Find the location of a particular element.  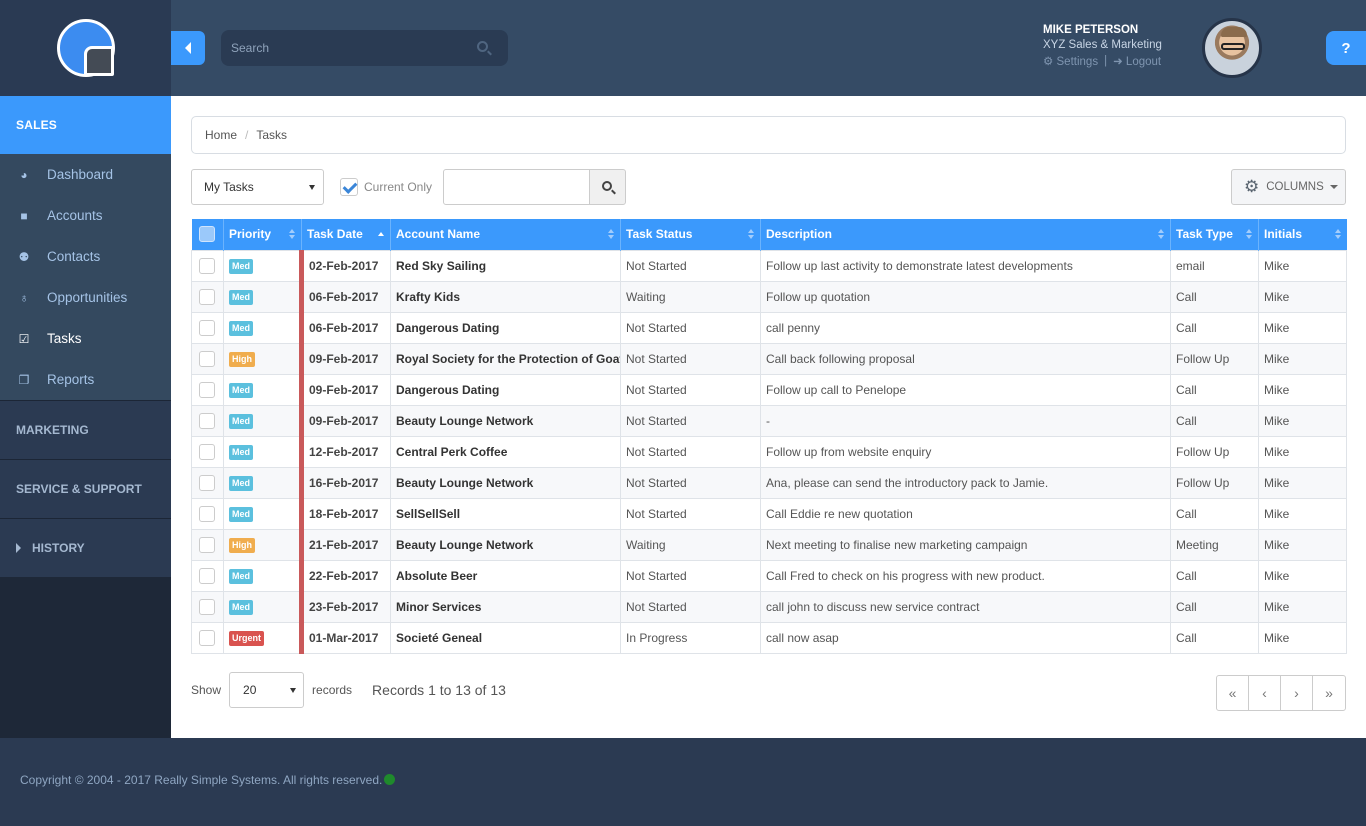

sidebar-section-service-support: SERVICE & SUPPORT is located at coordinates (85, 488).